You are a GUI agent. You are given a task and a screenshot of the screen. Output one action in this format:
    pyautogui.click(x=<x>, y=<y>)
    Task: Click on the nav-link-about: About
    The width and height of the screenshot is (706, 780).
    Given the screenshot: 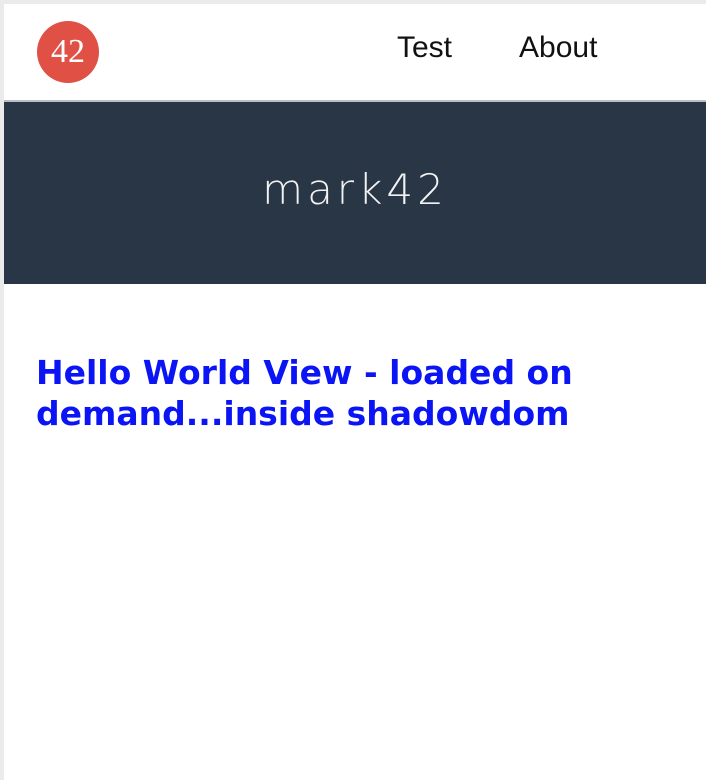 What is the action you would take?
    pyautogui.click(x=558, y=48)
    